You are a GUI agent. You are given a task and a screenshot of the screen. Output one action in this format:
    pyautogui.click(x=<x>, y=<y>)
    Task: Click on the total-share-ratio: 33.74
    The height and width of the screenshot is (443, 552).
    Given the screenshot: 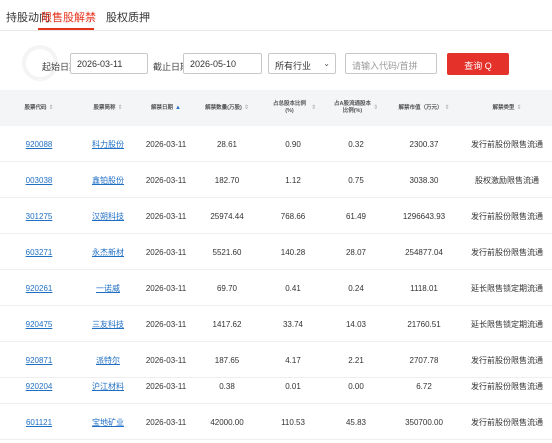 What is the action you would take?
    pyautogui.click(x=293, y=324)
    